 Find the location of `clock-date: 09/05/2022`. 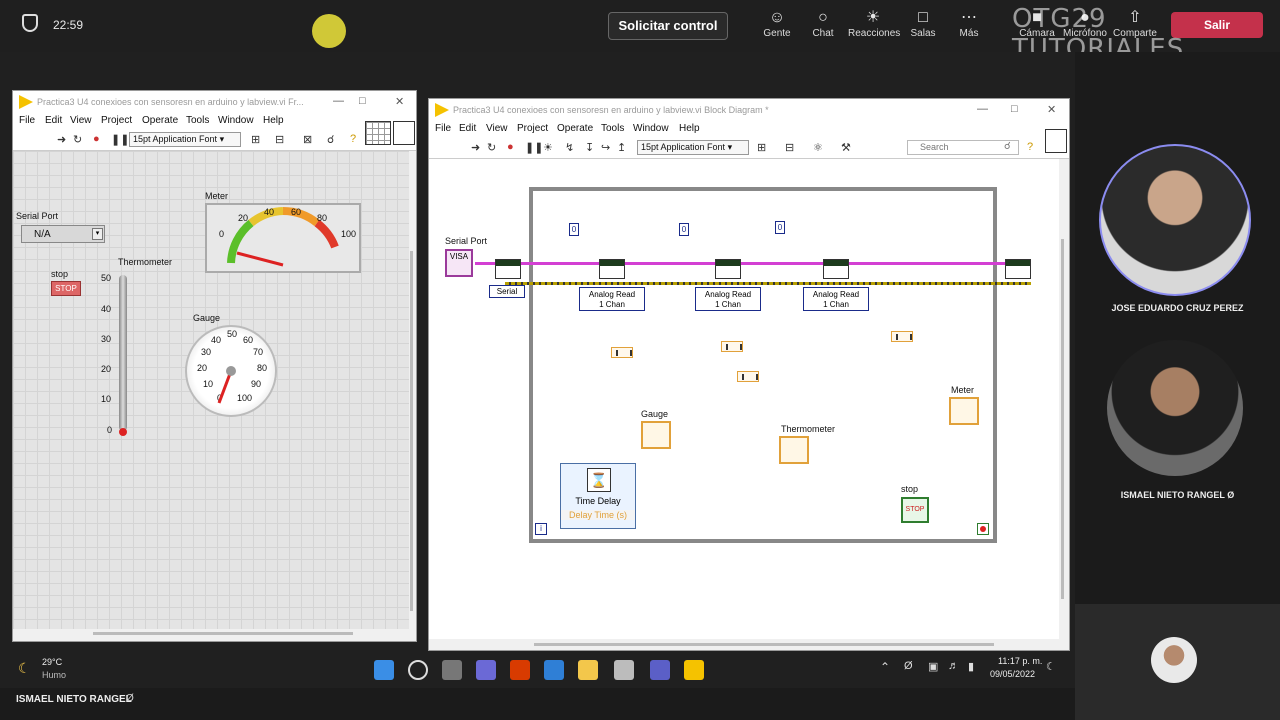

clock-date: 09/05/2022 is located at coordinates (1012, 674).